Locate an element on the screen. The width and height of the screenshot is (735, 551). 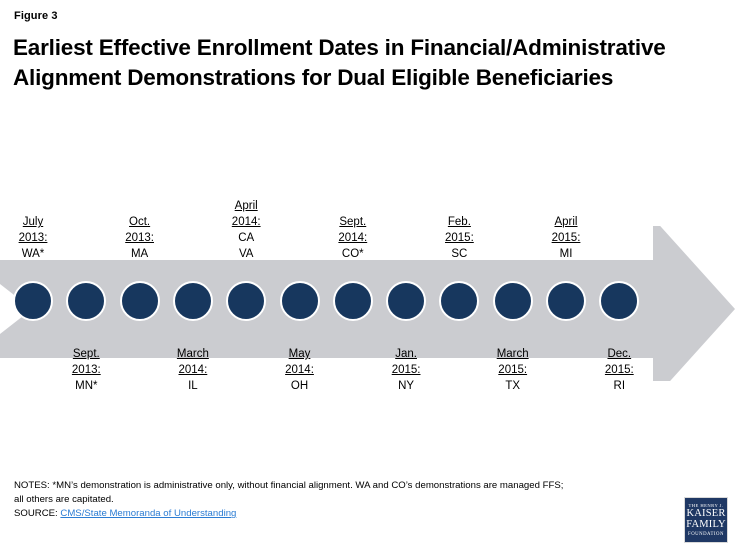
timeline-label-il: March 2014: IL is located at coordinates (193, 371).